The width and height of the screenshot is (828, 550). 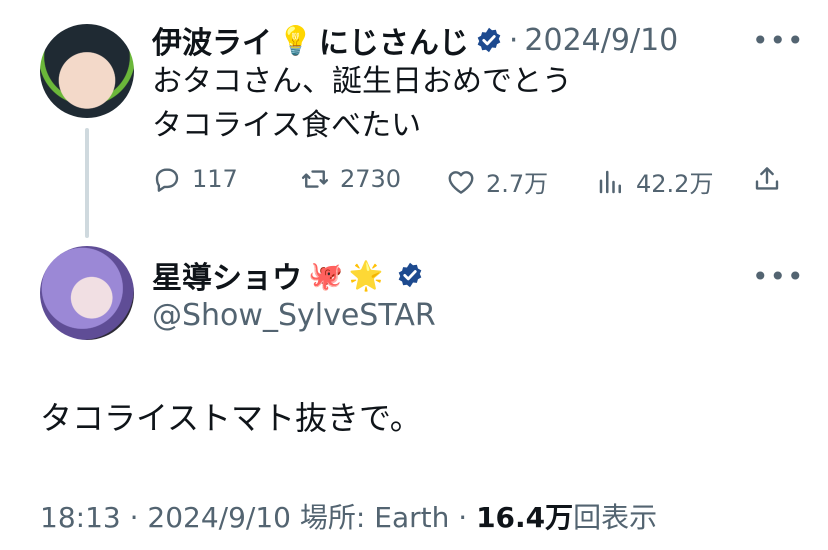 What do you see at coordinates (87, 183) in the screenshot?
I see `thread-connector-line` at bounding box center [87, 183].